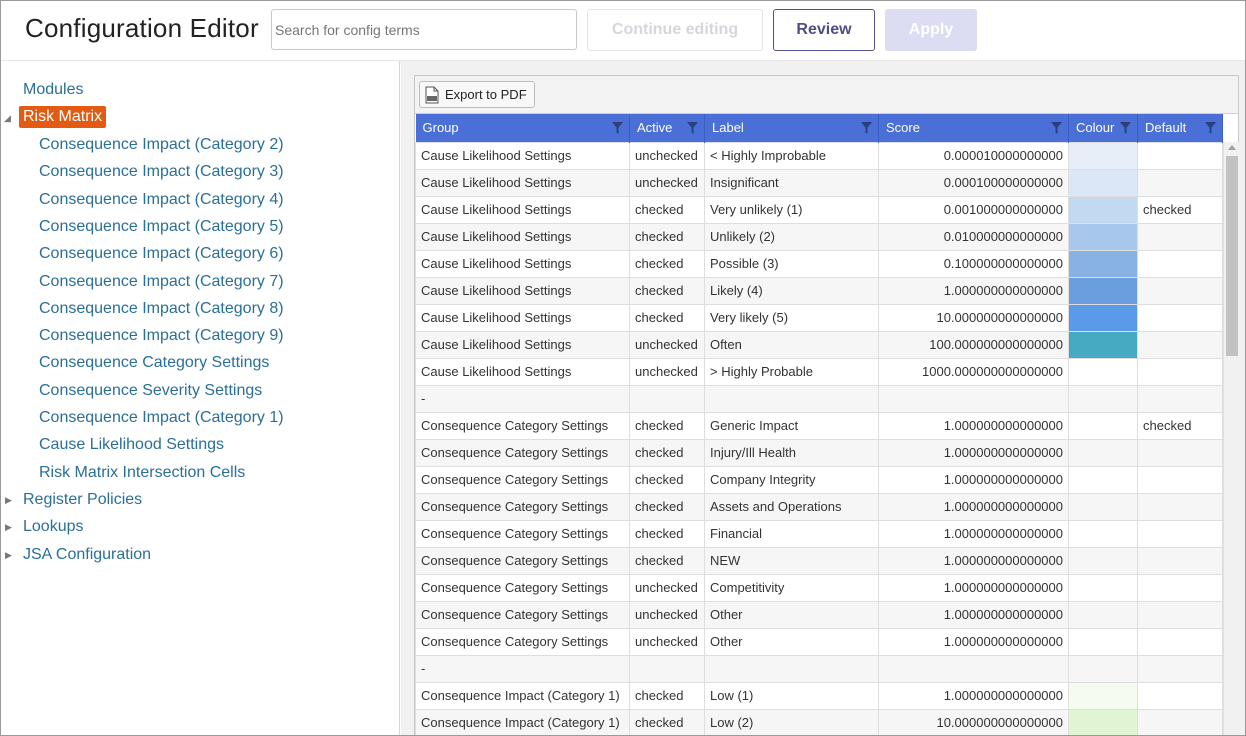  What do you see at coordinates (161, 282) in the screenshot?
I see `tree-item-child: Consequence Impact (Category 7)` at bounding box center [161, 282].